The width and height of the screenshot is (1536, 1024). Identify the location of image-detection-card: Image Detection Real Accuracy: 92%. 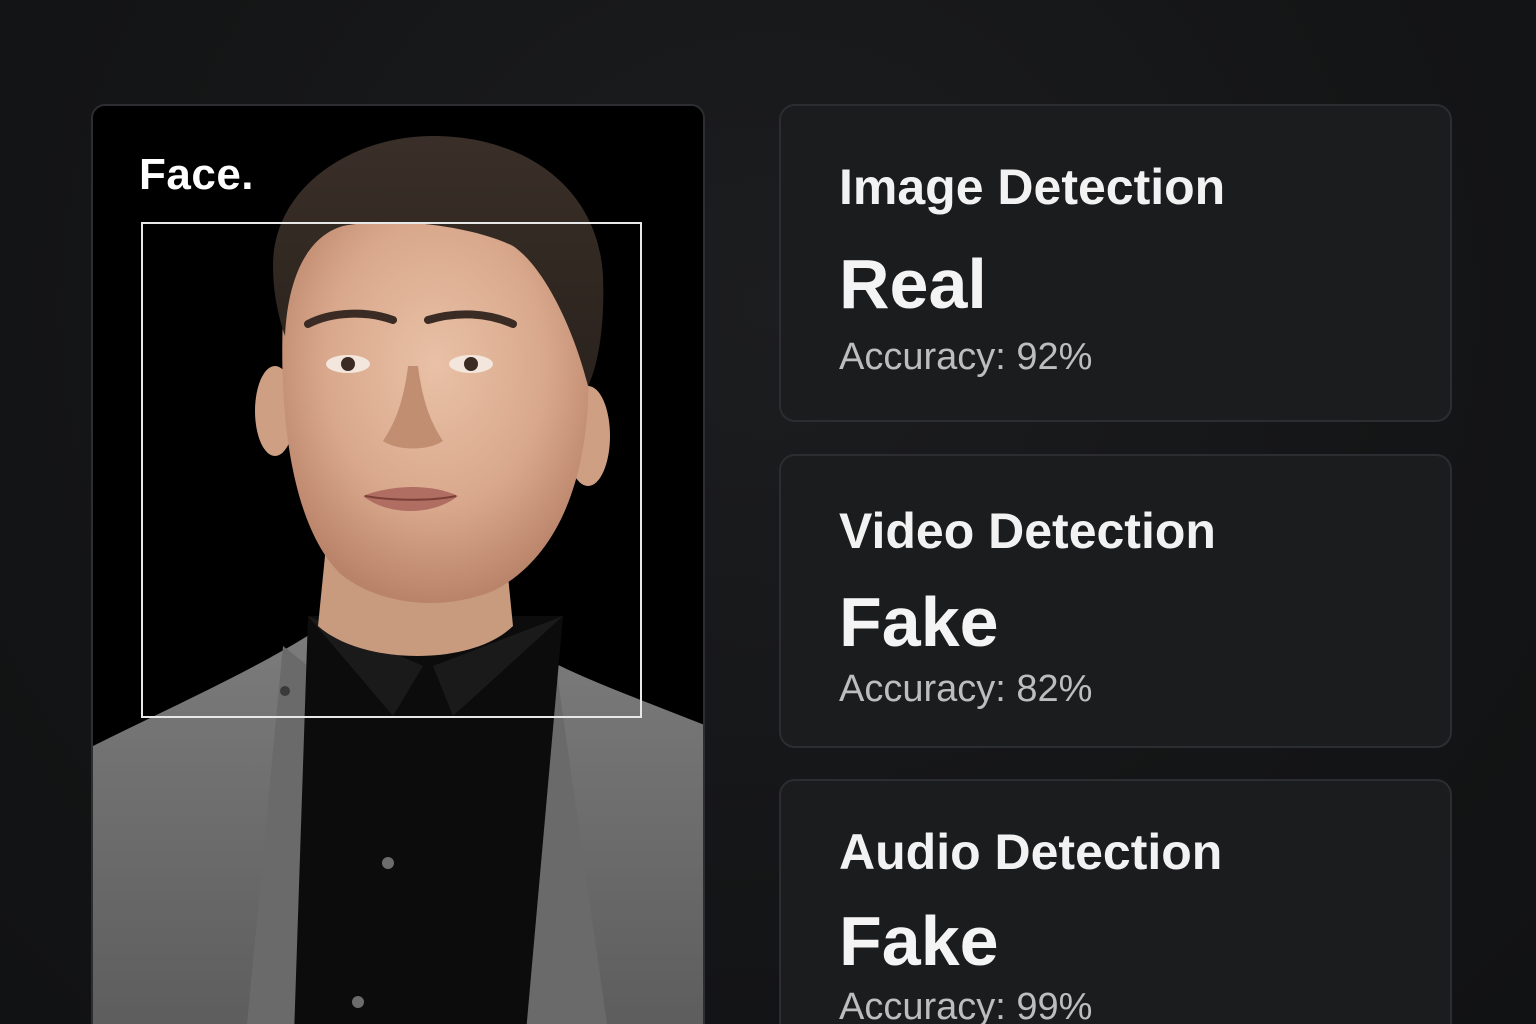
(1115, 263).